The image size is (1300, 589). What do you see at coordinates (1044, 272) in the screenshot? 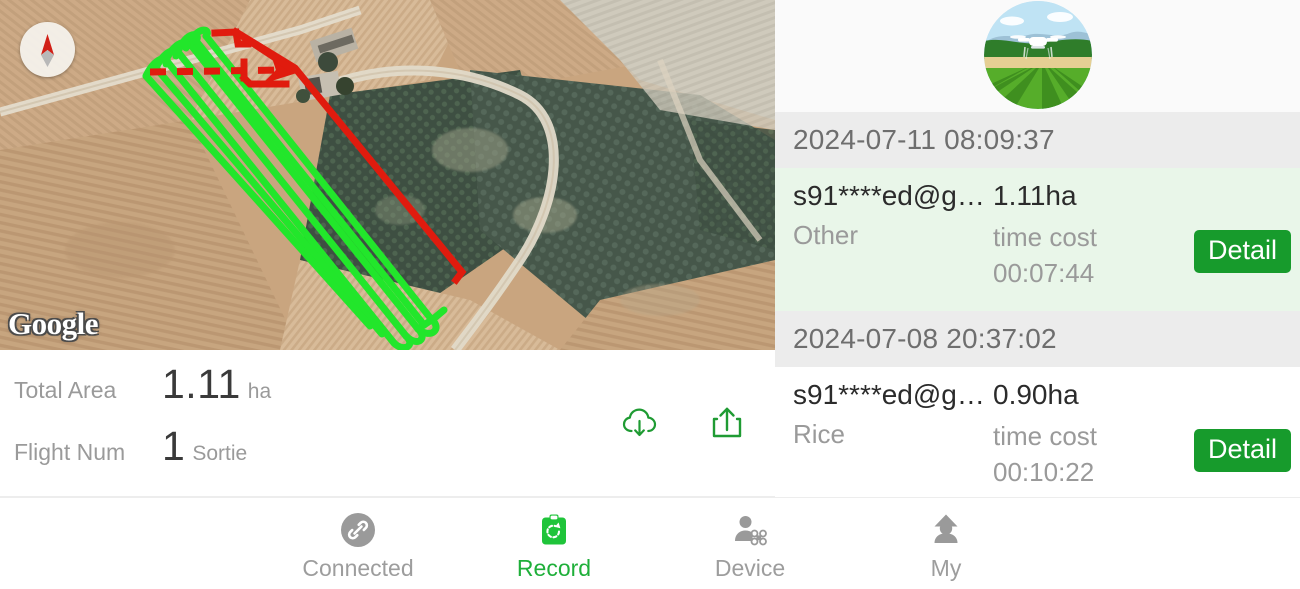
I see `record-time-cost-value: 00:07:44` at bounding box center [1044, 272].